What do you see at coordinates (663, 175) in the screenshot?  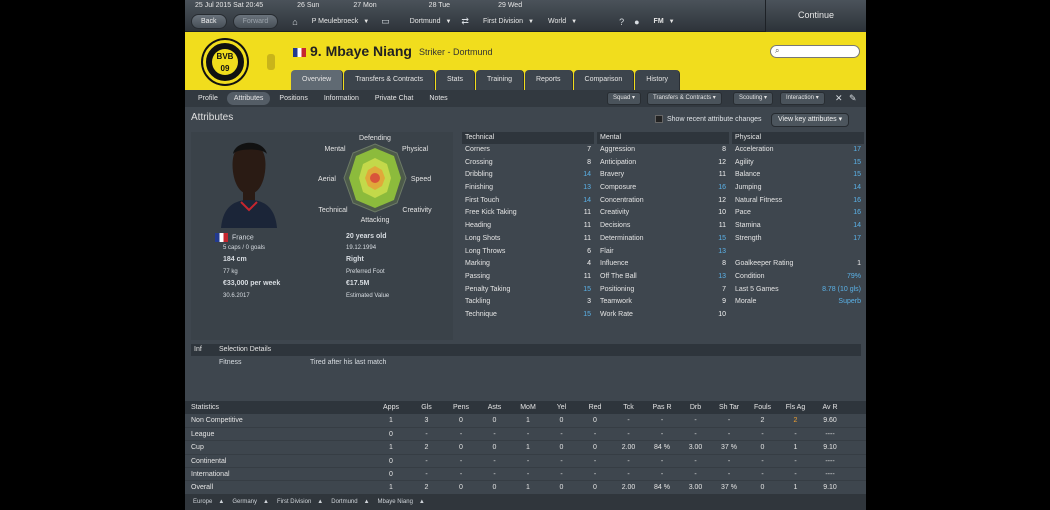 I see `attribute-row: Bravery 11` at bounding box center [663, 175].